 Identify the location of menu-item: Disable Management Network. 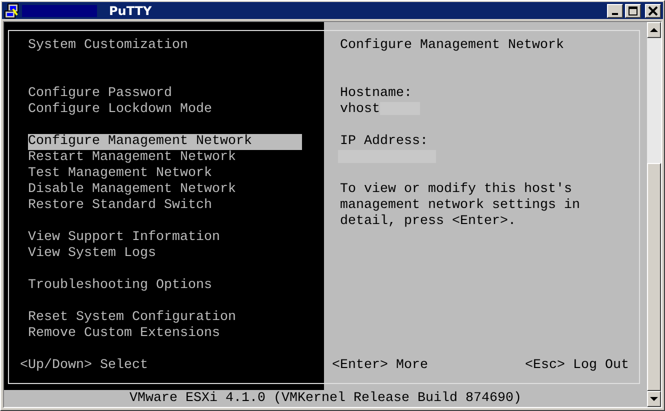
(133, 190).